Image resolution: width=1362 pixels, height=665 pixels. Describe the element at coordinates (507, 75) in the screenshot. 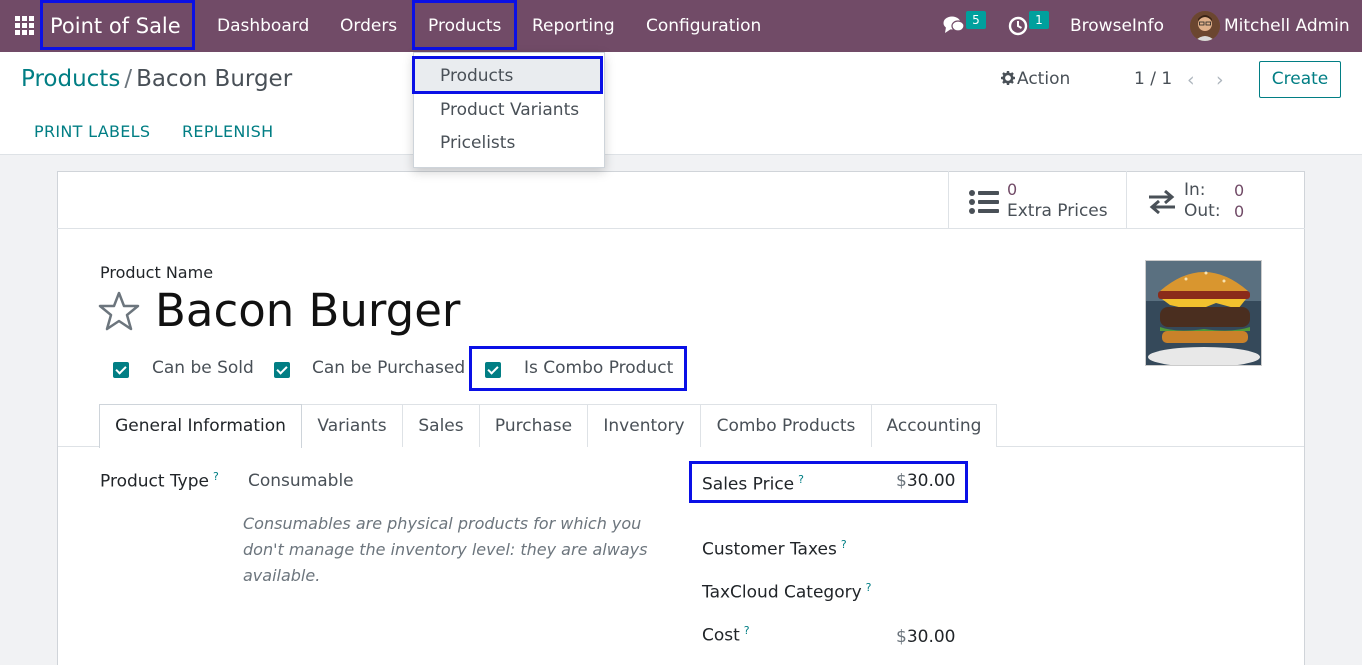

I see `highlight-products-item` at that location.